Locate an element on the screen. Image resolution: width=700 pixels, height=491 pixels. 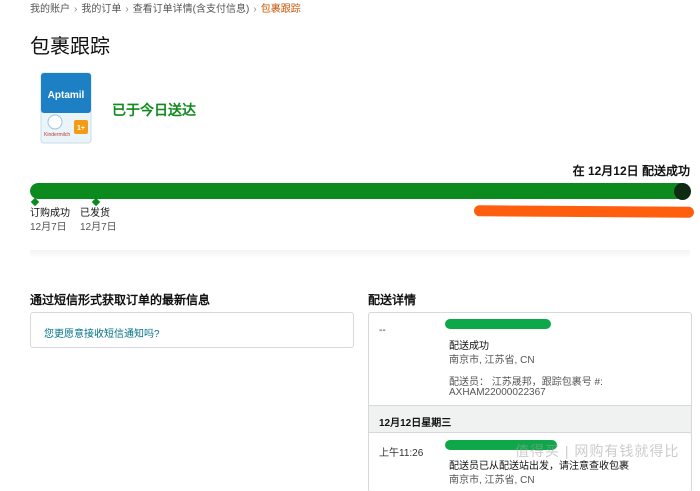
breadcrumb-my-account: 我的账户 is located at coordinates (50, 9).